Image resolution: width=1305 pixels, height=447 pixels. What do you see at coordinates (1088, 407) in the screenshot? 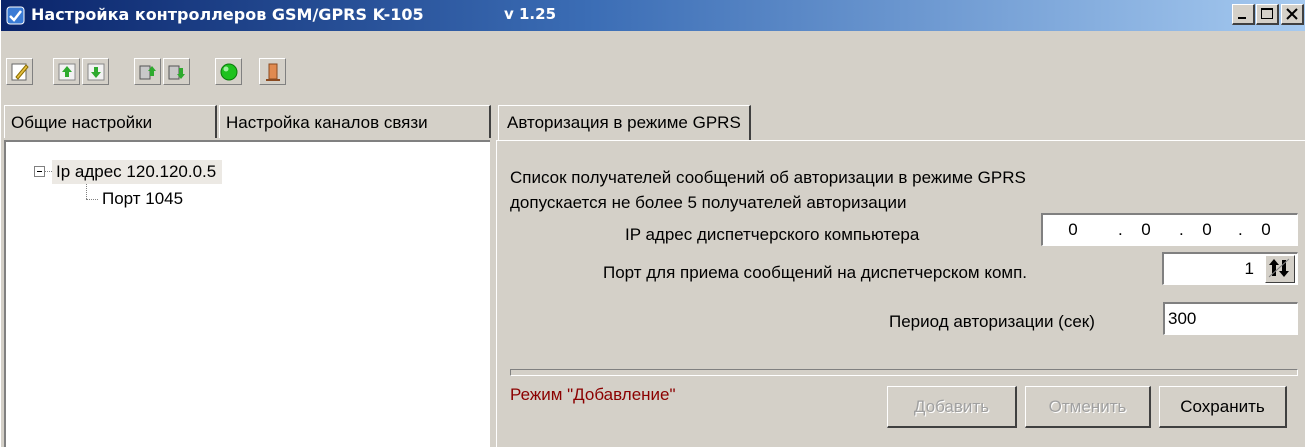
I see `cancel-button: Отменить` at bounding box center [1088, 407].